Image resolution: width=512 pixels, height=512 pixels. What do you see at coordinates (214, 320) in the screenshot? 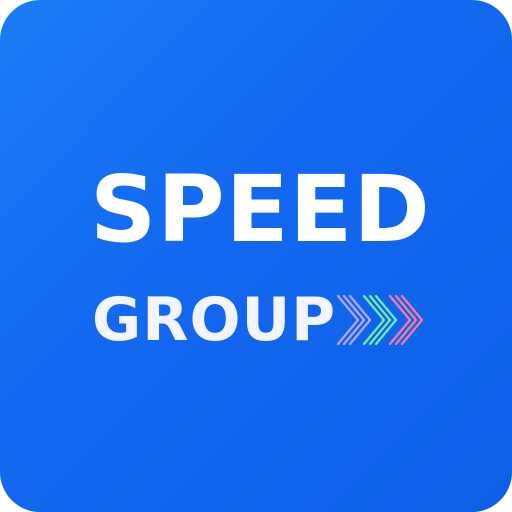
I see `brand-subtitle: GROUP` at bounding box center [214, 320].